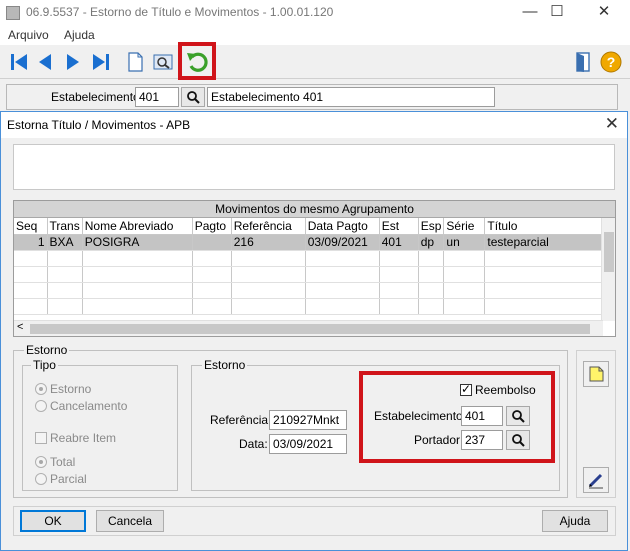  What do you see at coordinates (431, 242) in the screenshot?
I see `cell-esp: dp` at bounding box center [431, 242].